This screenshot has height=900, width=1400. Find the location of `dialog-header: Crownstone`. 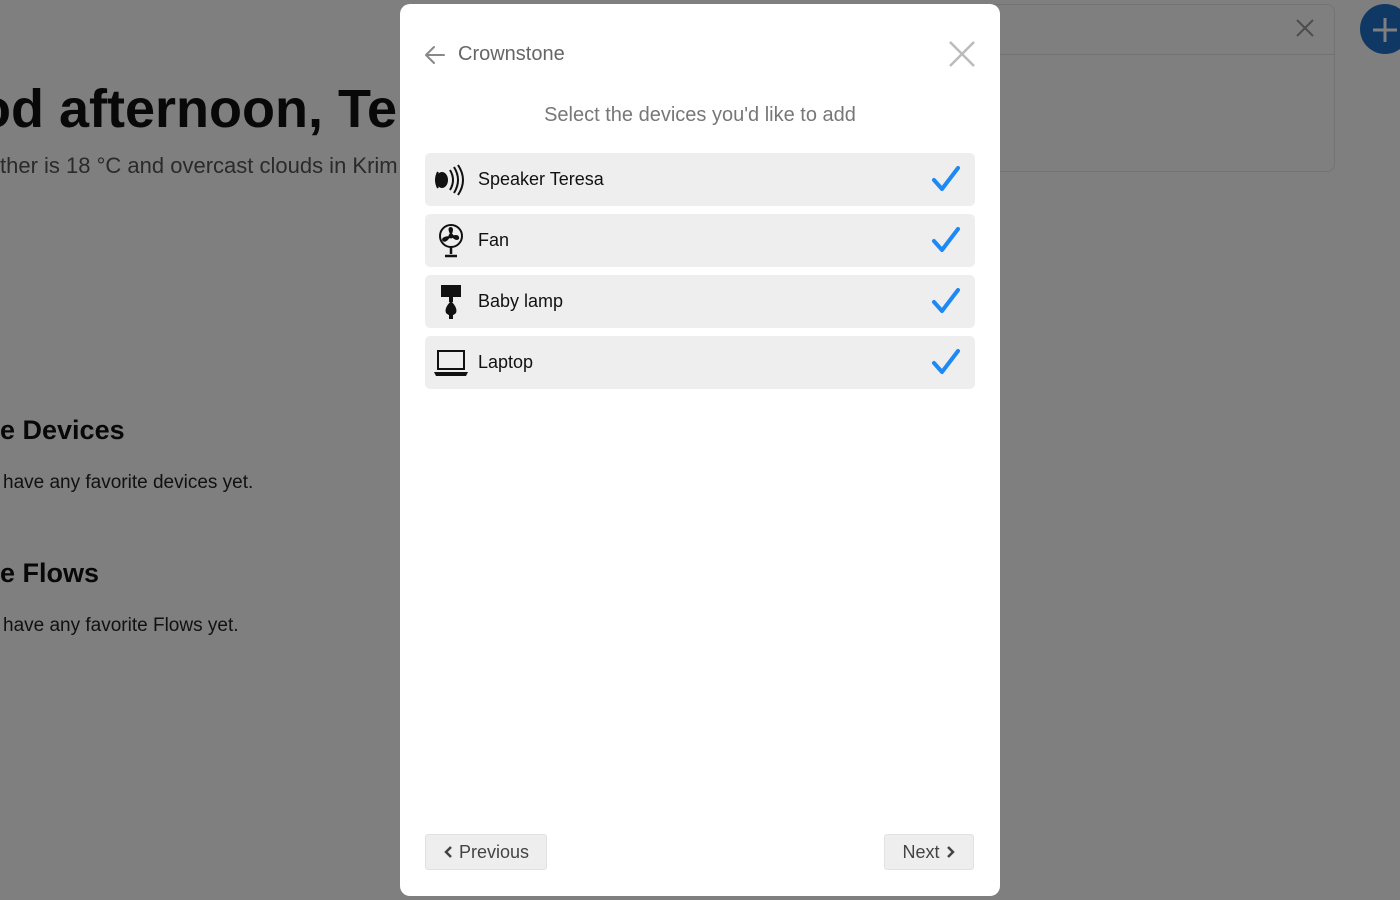

dialog-header: Crownstone is located at coordinates (700, 54).